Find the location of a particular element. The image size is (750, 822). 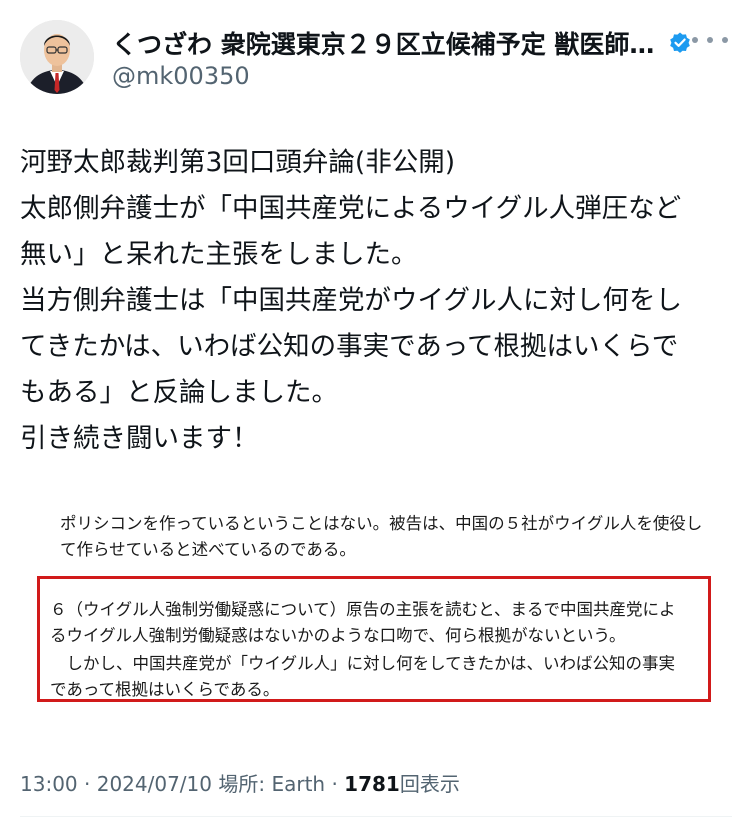

more-horizontal-icon is located at coordinates (710, 40).